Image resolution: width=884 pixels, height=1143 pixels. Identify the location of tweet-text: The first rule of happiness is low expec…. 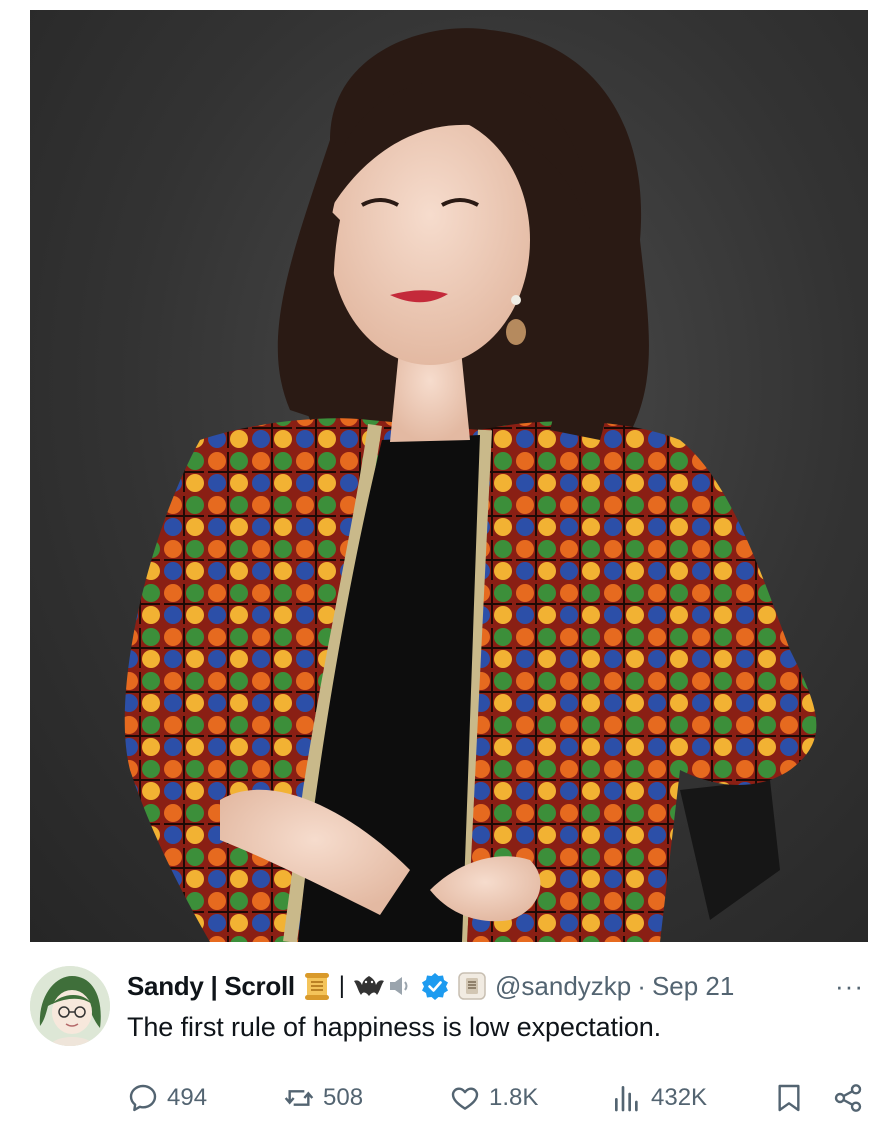
(394, 1027).